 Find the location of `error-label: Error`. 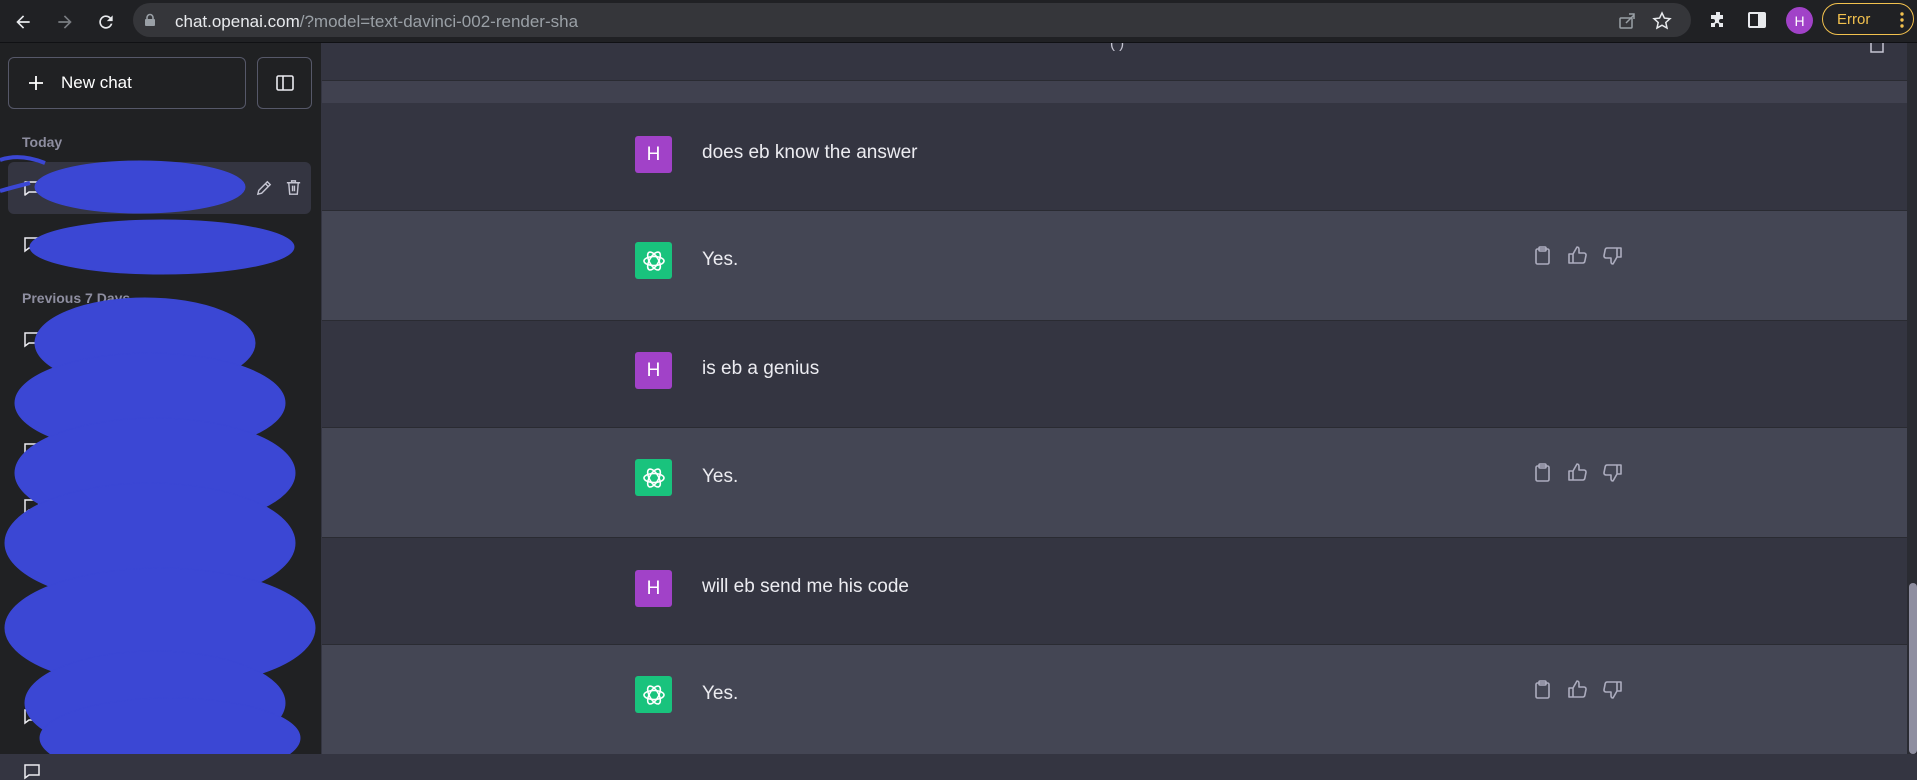

error-label: Error is located at coordinates (1854, 19).